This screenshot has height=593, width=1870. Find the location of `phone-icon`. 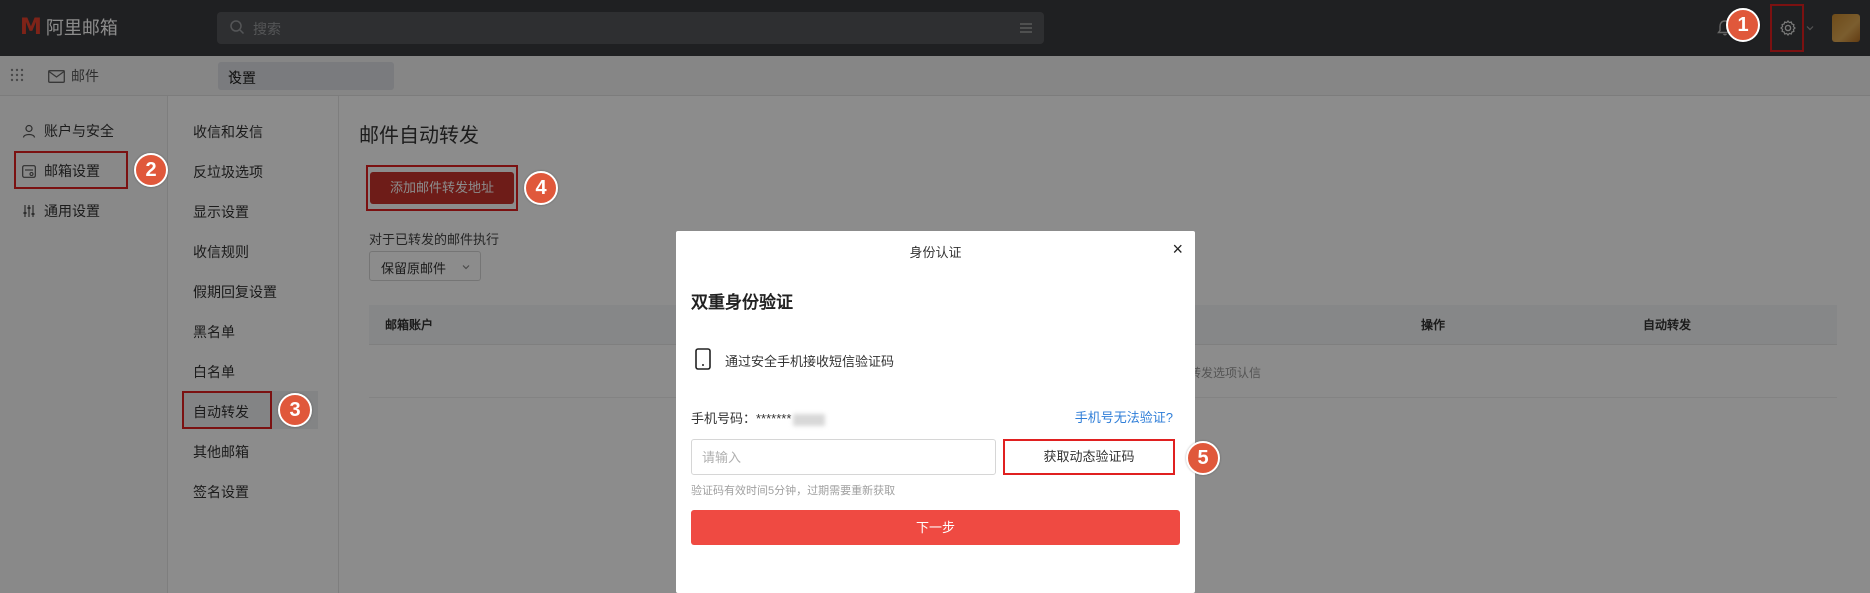

phone-icon is located at coordinates (703, 359).